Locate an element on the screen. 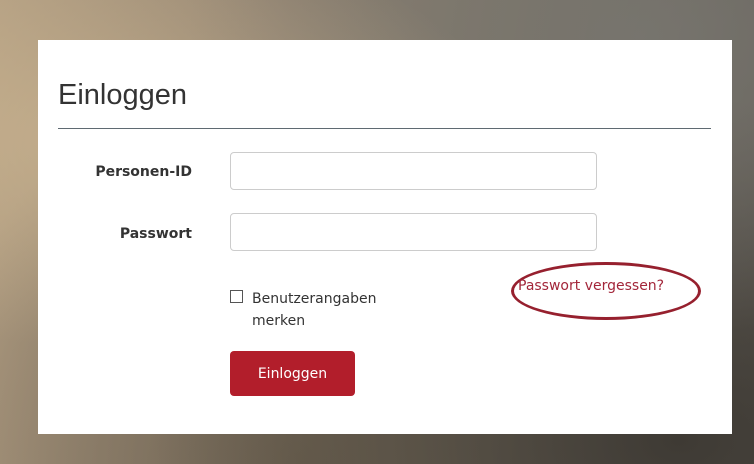 This screenshot has height=464, width=754. page-title: Einloggen is located at coordinates (122, 95).